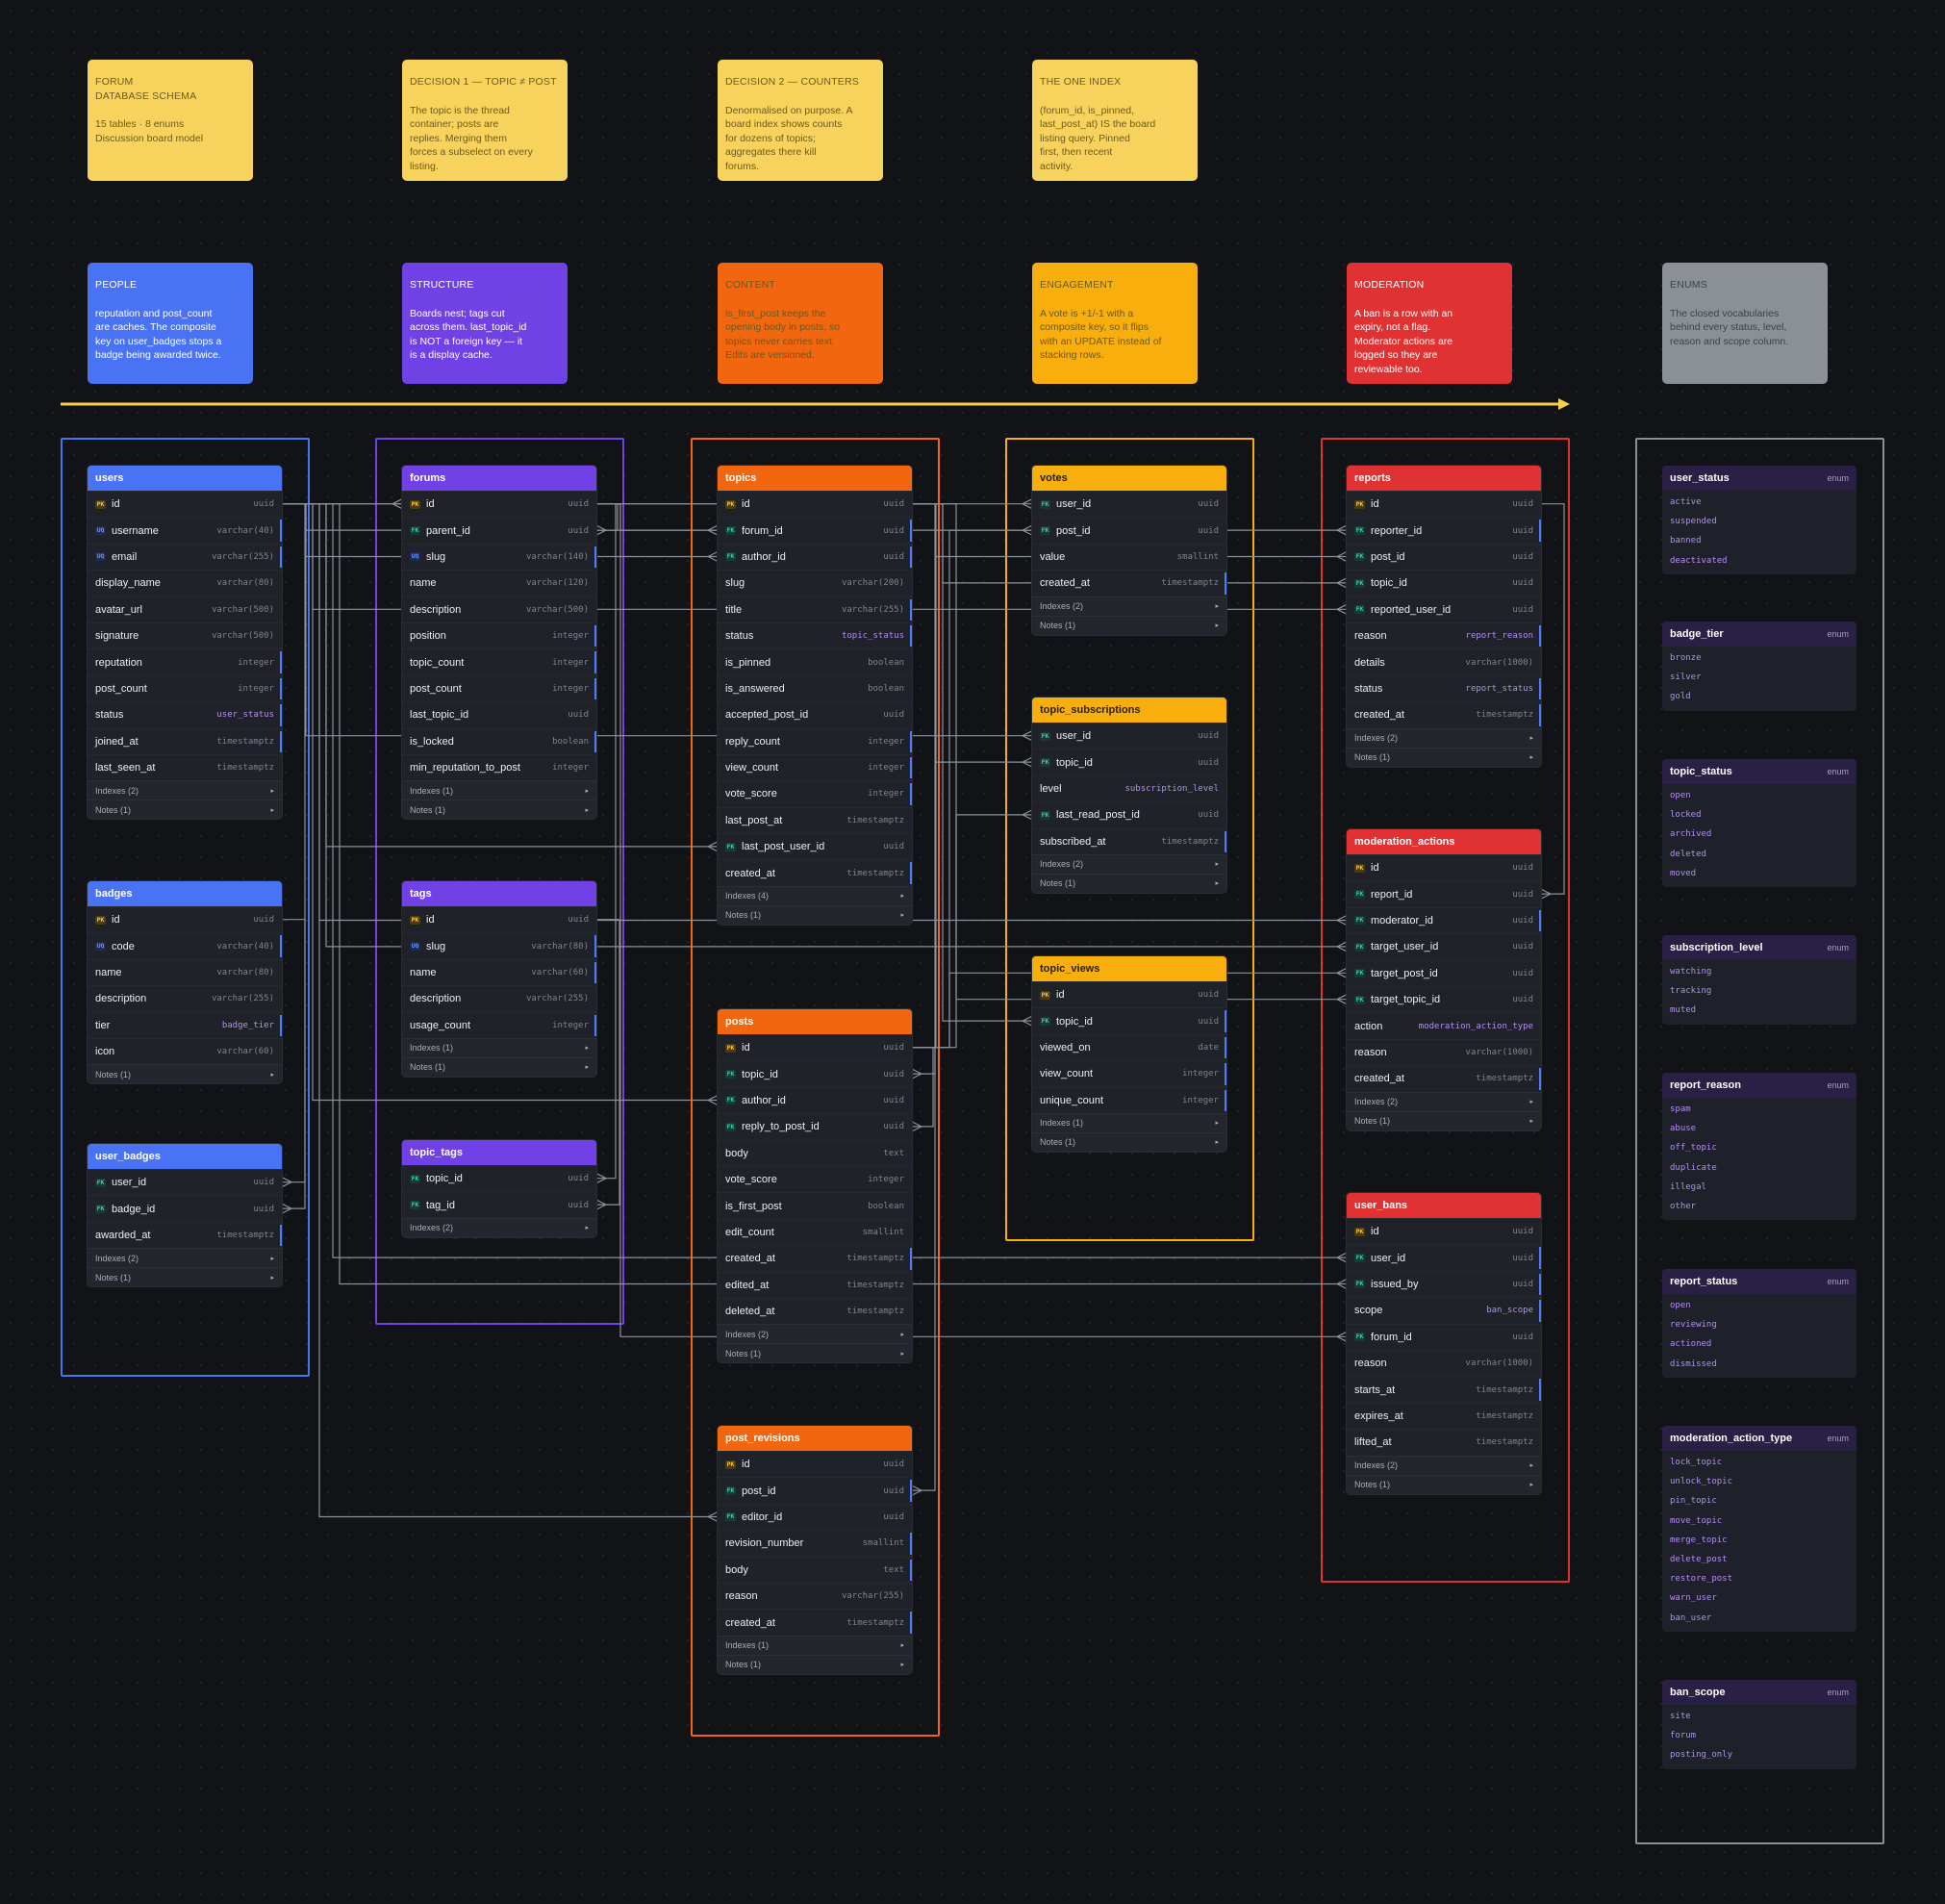 This screenshot has height=1904, width=1945. Describe the element at coordinates (815, 1232) in the screenshot. I see `column-row: edit_count smallint` at that location.